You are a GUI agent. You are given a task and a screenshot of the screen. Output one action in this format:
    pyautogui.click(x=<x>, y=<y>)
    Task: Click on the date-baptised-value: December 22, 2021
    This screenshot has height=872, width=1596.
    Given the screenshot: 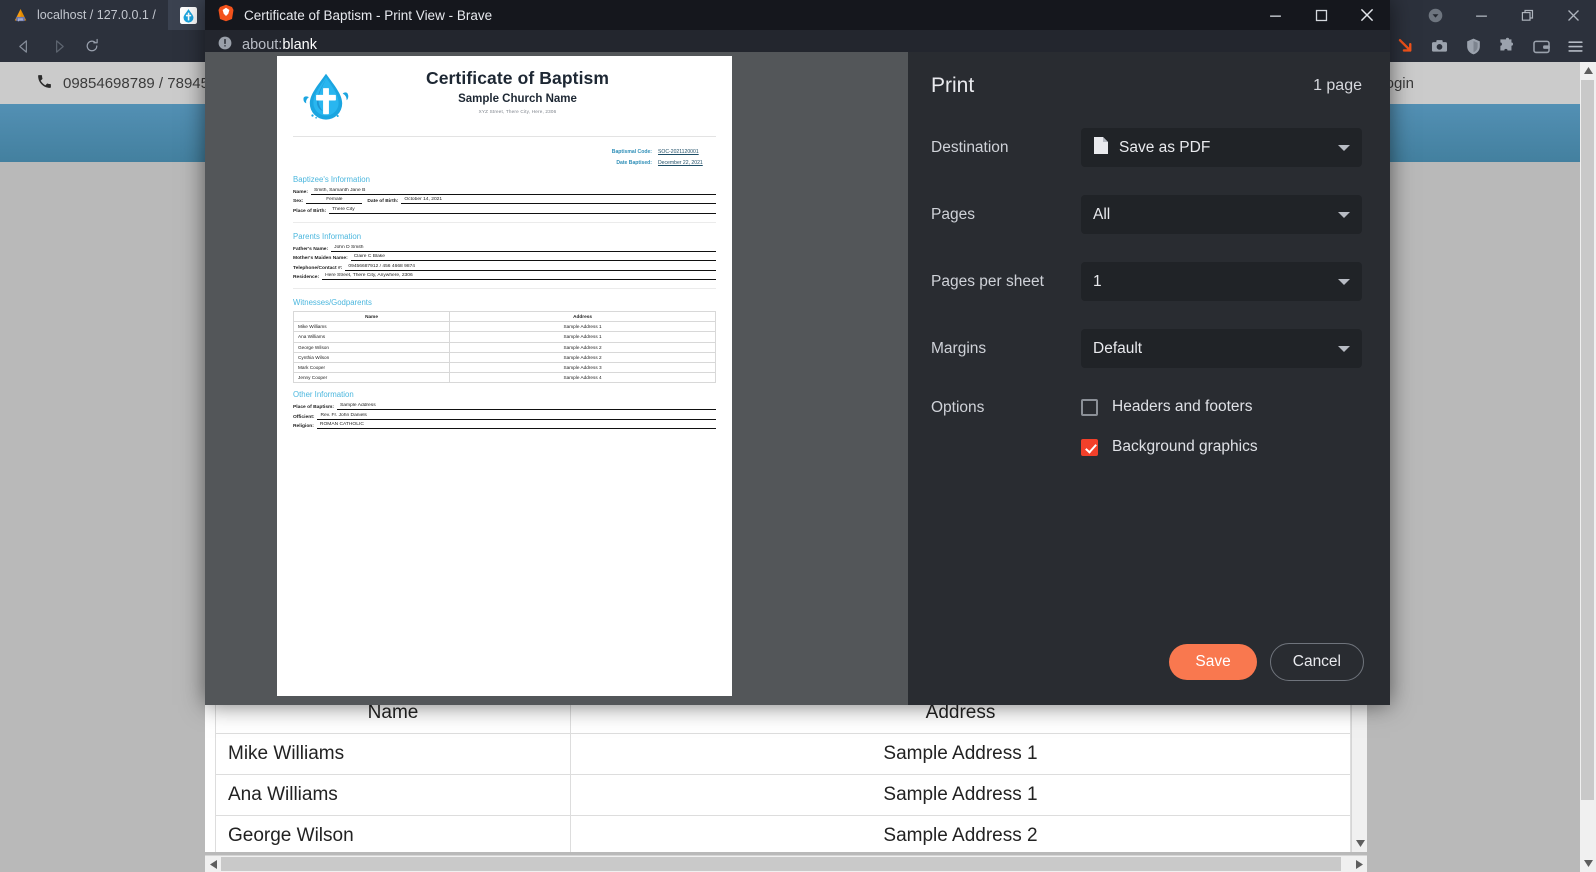 What is the action you would take?
    pyautogui.click(x=680, y=162)
    